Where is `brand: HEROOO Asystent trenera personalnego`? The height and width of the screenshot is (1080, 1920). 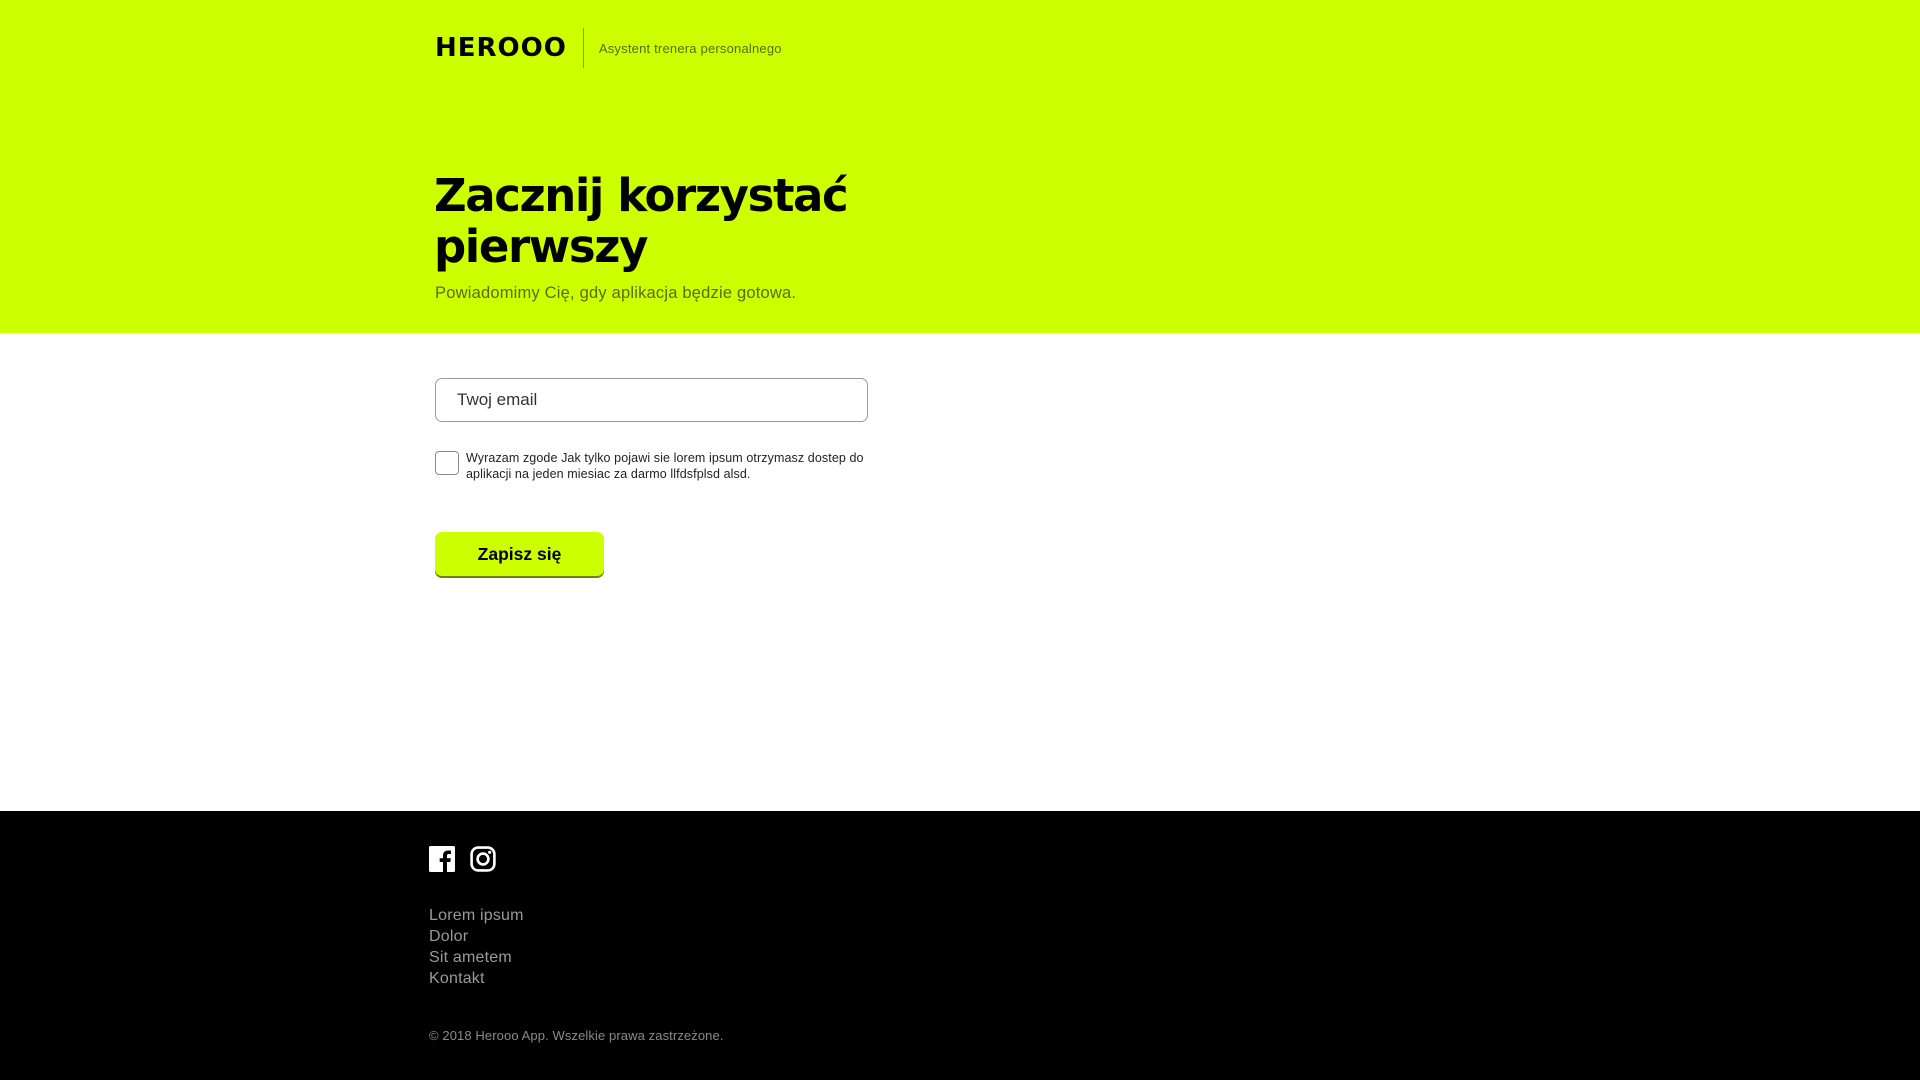
brand: HEROOO Asystent trenera personalnego is located at coordinates (608, 48).